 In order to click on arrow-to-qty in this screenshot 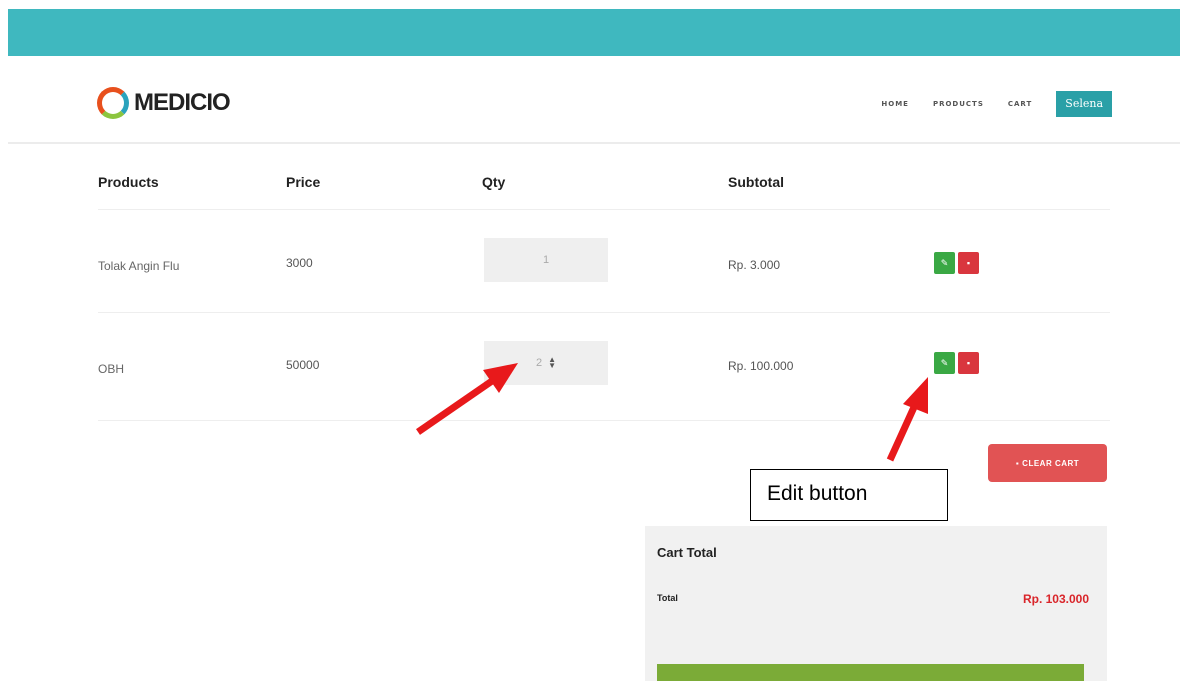, I will do `click(467, 399)`.